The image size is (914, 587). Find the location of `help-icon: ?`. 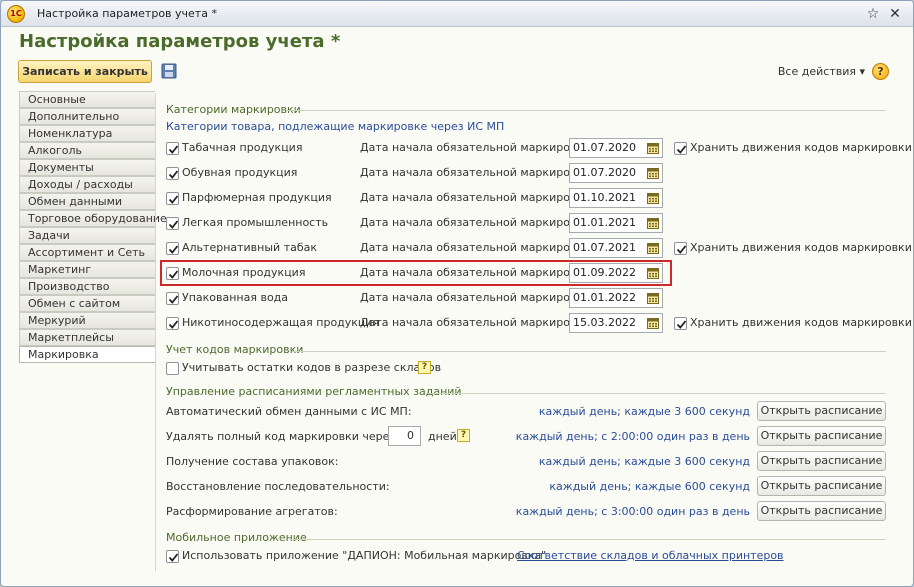

help-icon: ? is located at coordinates (880, 71).